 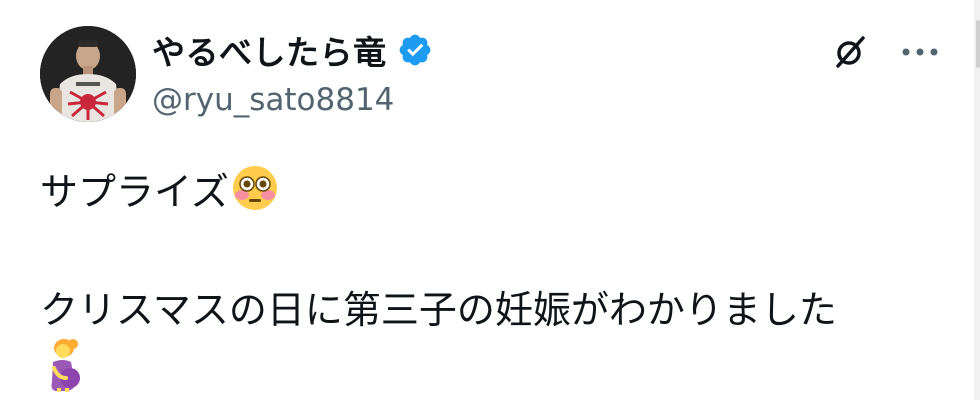 What do you see at coordinates (438, 309) in the screenshot?
I see `tweet-text-line-2: クリスマスの日に第三子の妊娠がわかりました` at bounding box center [438, 309].